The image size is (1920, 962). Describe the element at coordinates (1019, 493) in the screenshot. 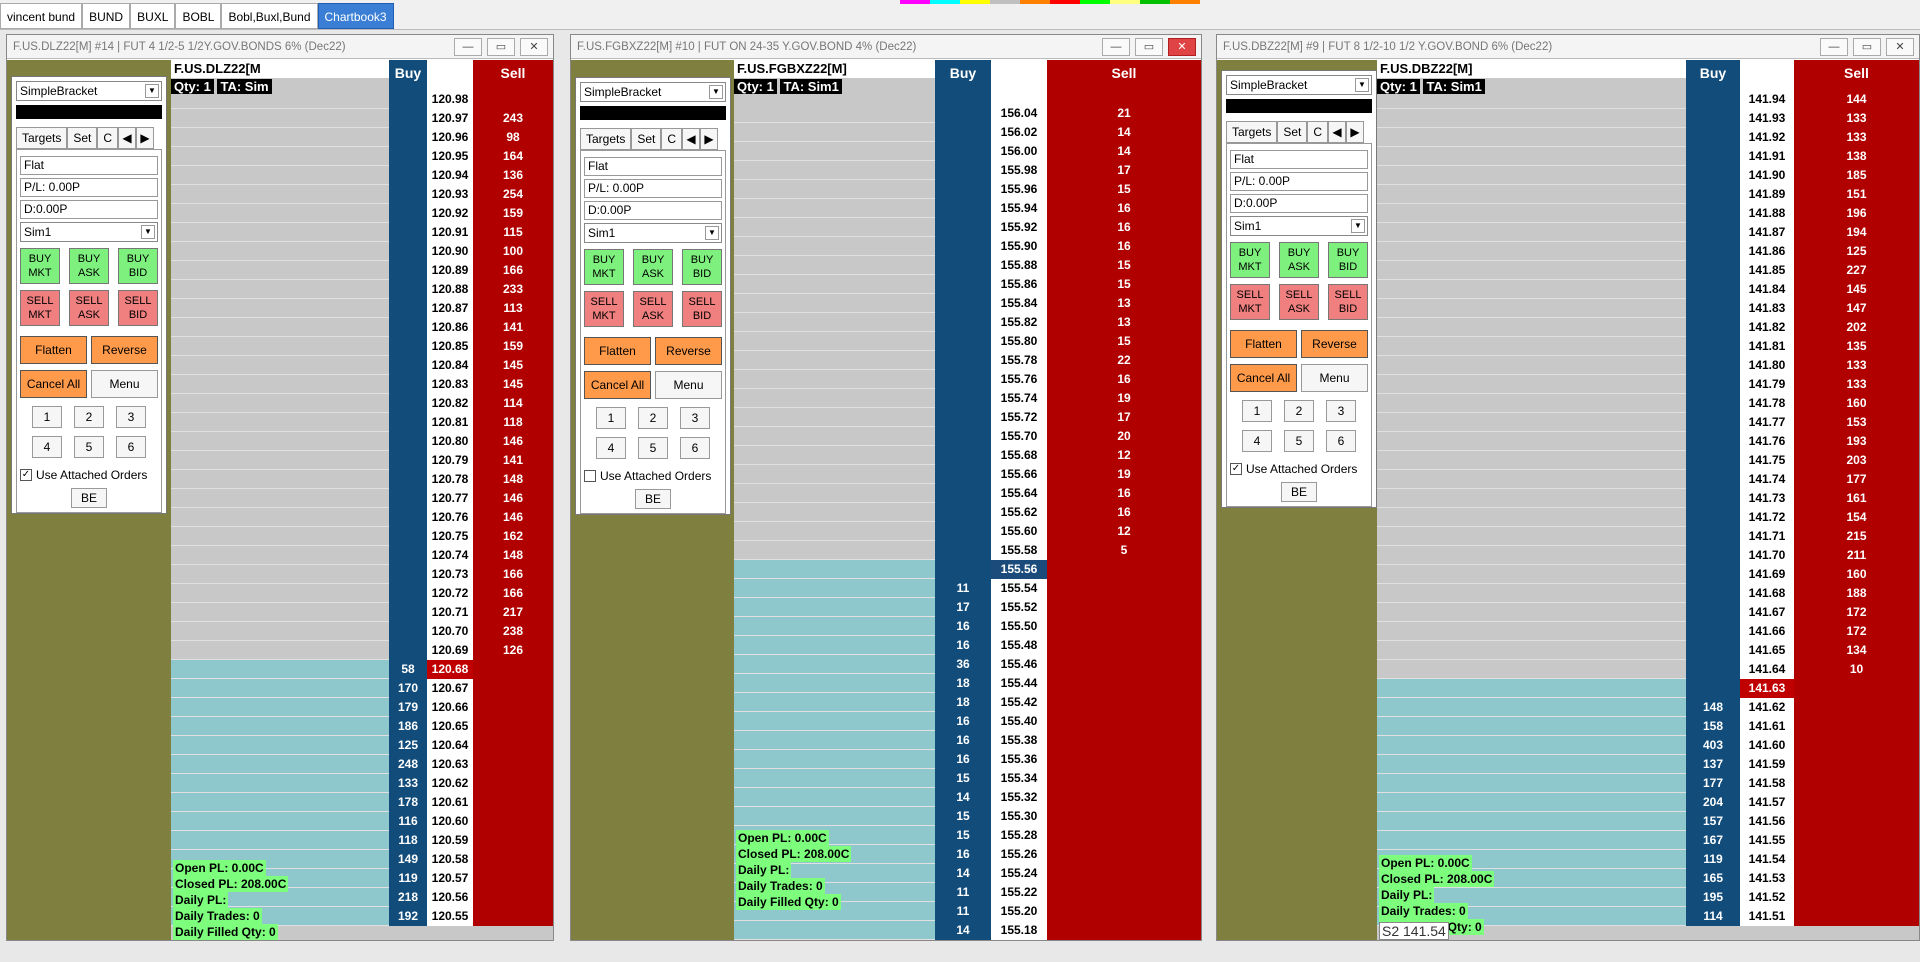

I see `price-cell: 155.64` at that location.